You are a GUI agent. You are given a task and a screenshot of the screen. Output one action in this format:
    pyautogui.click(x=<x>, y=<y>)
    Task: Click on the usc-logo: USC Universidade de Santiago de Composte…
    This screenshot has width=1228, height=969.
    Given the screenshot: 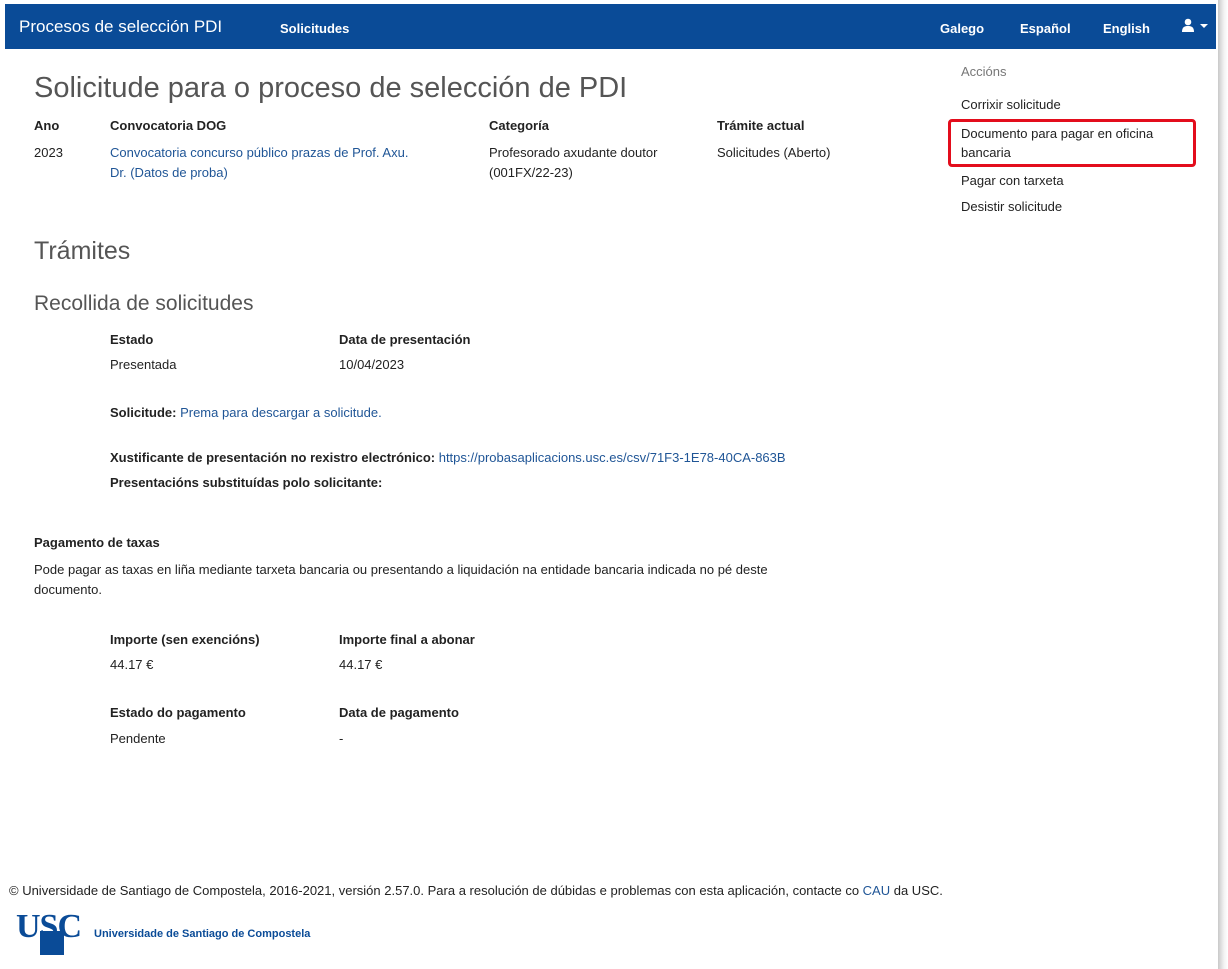 What is the action you would take?
    pyautogui.click(x=162, y=934)
    